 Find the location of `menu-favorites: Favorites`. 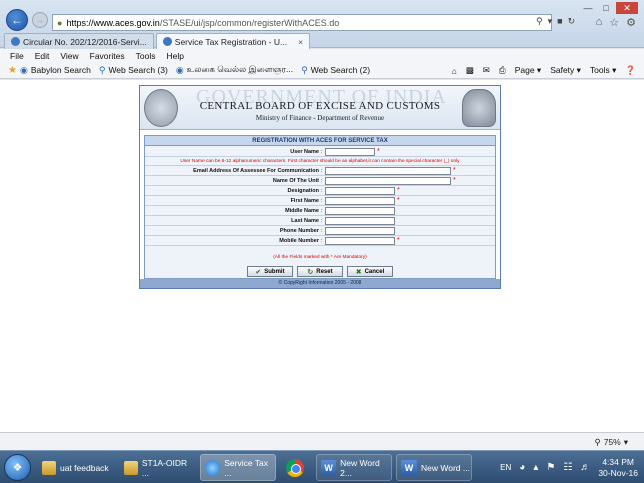

menu-favorites: Favorites is located at coordinates (107, 56).